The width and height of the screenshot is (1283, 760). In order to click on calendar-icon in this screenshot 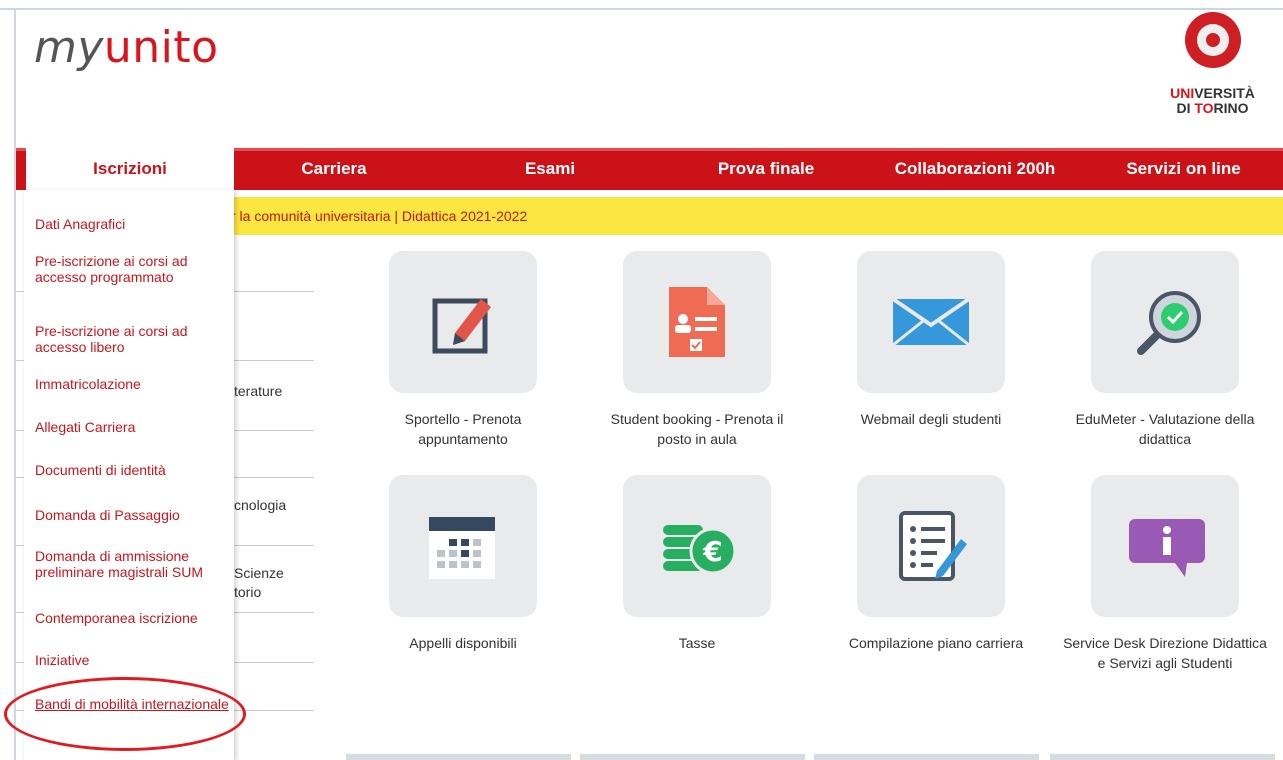, I will do `click(462, 548)`.